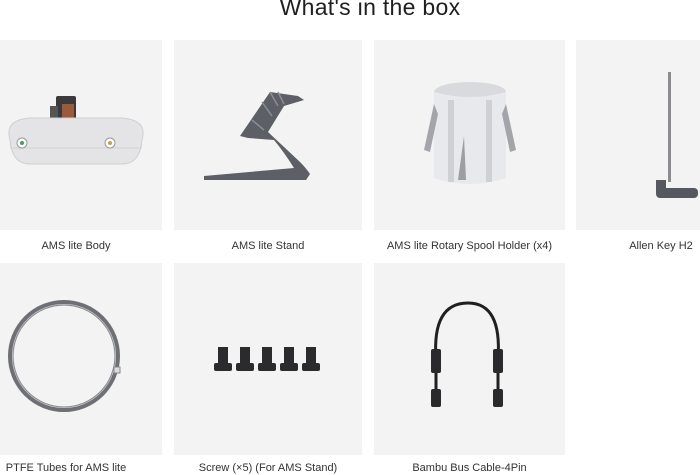 This screenshot has height=475, width=700. What do you see at coordinates (257, 135) in the screenshot?
I see `ams-lite-stand-icon` at bounding box center [257, 135].